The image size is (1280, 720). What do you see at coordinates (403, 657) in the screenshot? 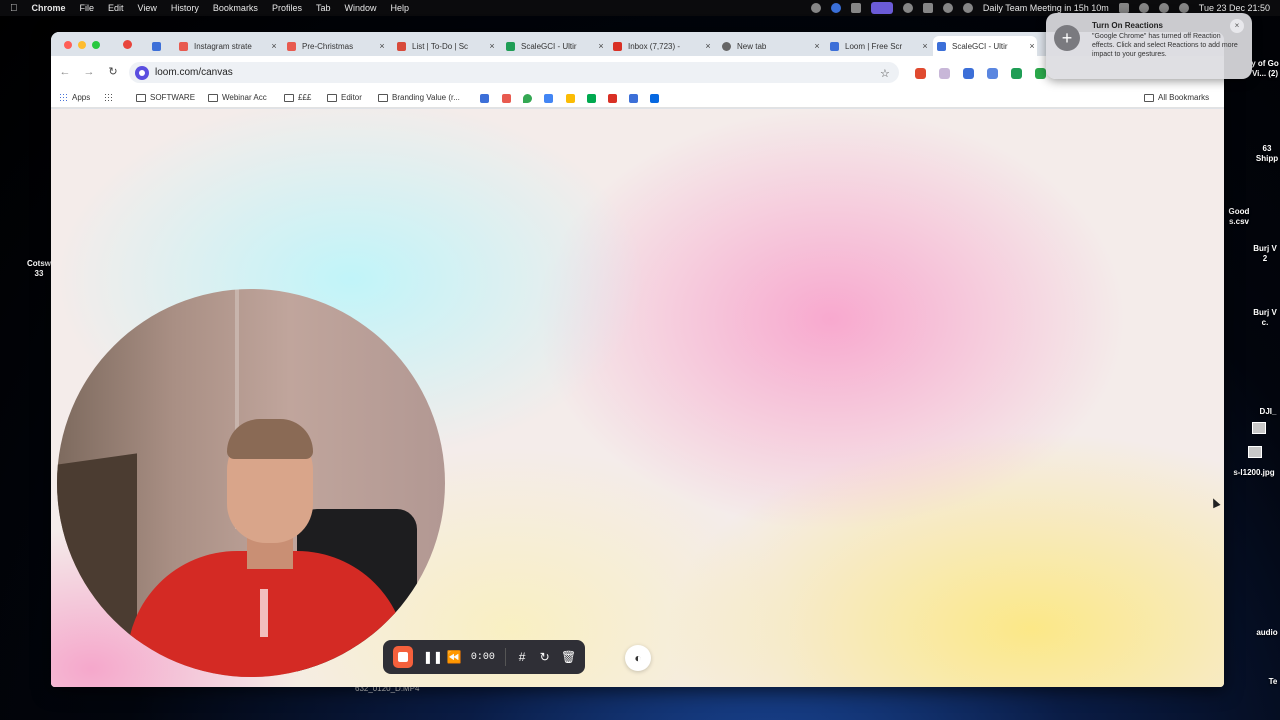
I see `stop-recording-button` at bounding box center [403, 657].